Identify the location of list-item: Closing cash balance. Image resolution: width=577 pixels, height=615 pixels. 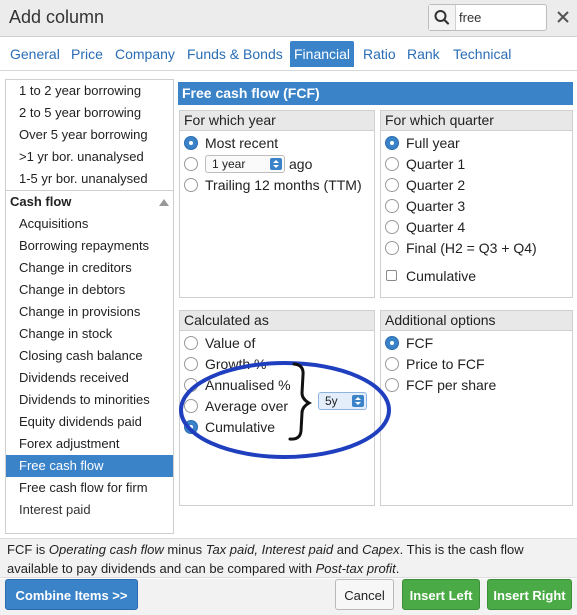
(89, 356).